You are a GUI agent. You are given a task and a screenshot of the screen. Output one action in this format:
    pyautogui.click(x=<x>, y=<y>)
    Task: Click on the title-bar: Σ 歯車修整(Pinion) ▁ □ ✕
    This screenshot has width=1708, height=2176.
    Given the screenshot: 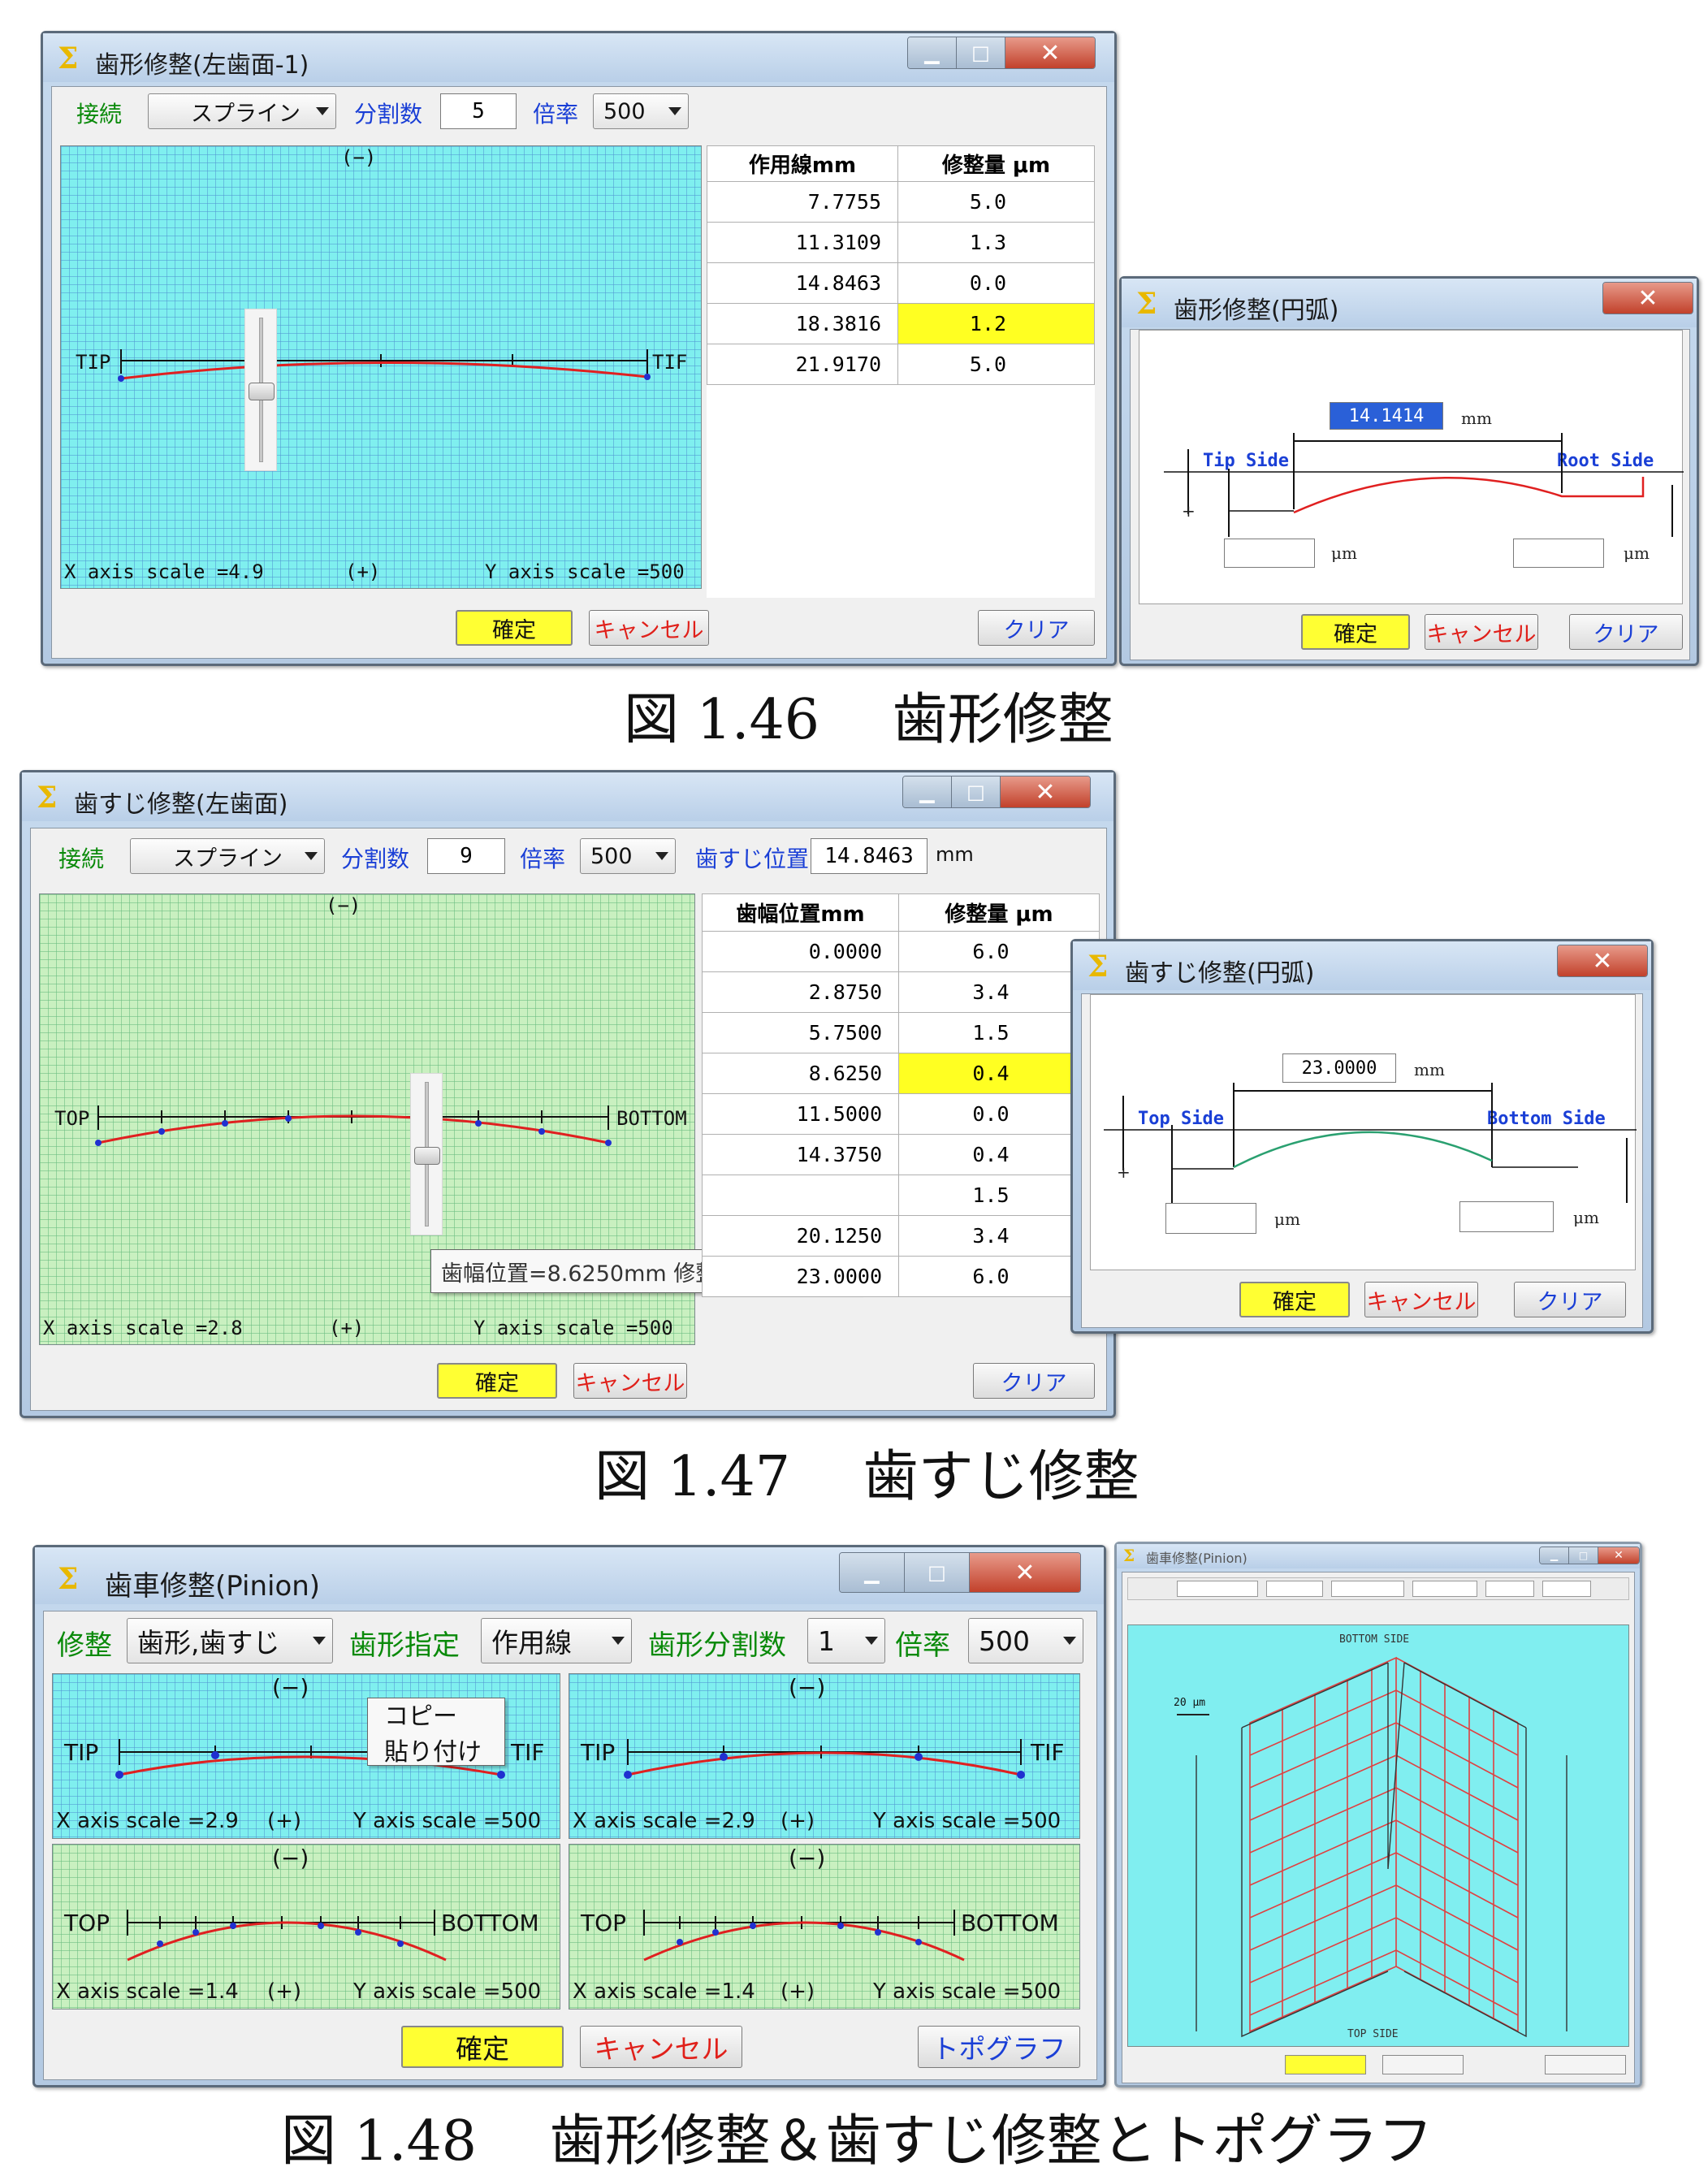 What is the action you would take?
    pyautogui.click(x=569, y=1575)
    